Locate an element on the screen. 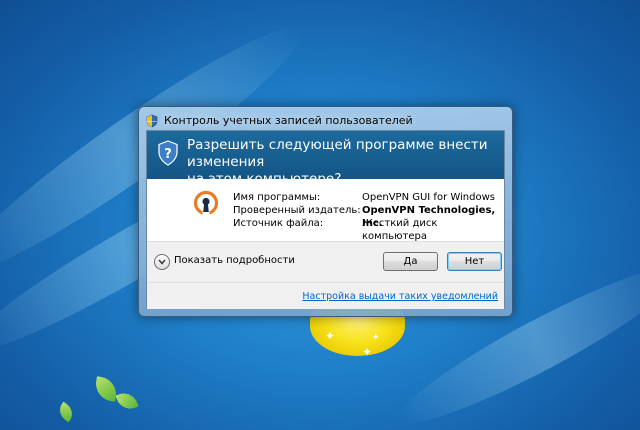  show-details-link: Показать подробности is located at coordinates (234, 260).